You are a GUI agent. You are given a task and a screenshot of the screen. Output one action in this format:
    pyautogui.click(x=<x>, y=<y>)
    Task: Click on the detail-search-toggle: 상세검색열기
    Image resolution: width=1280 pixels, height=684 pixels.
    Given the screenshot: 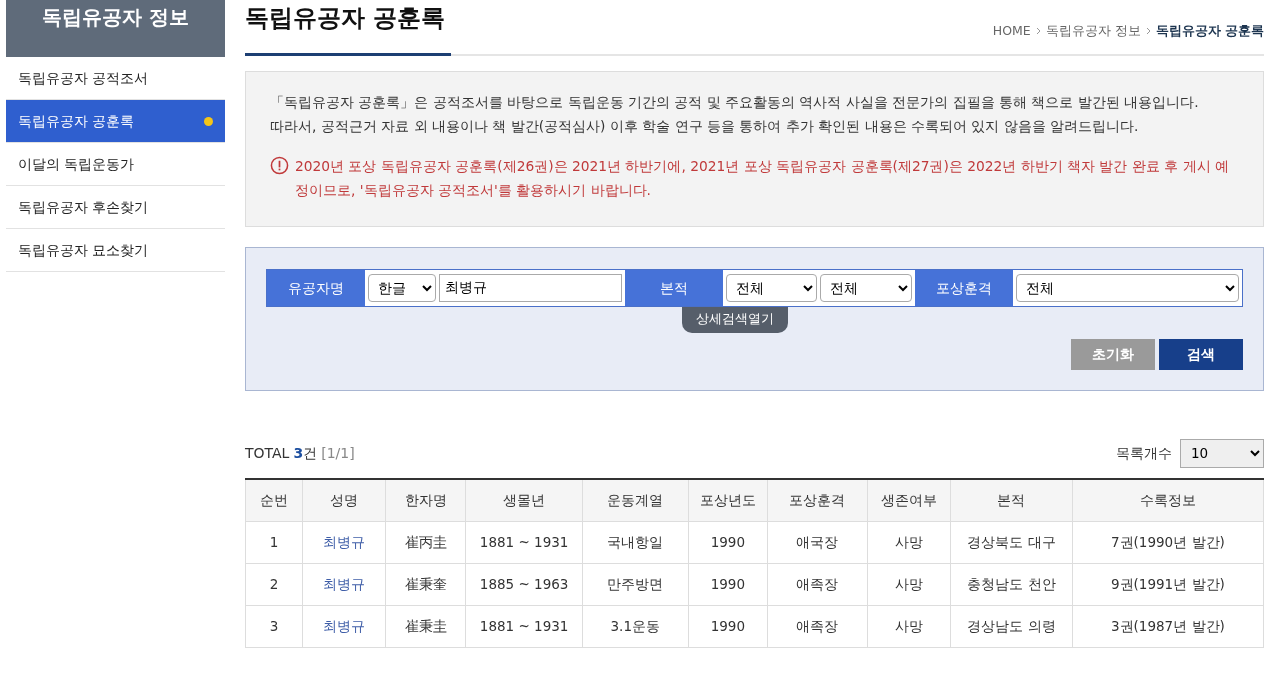 What is the action you would take?
    pyautogui.click(x=734, y=320)
    